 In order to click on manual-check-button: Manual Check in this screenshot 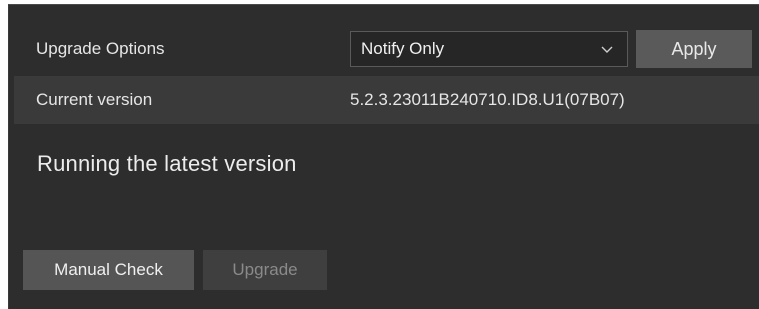, I will do `click(108, 270)`.